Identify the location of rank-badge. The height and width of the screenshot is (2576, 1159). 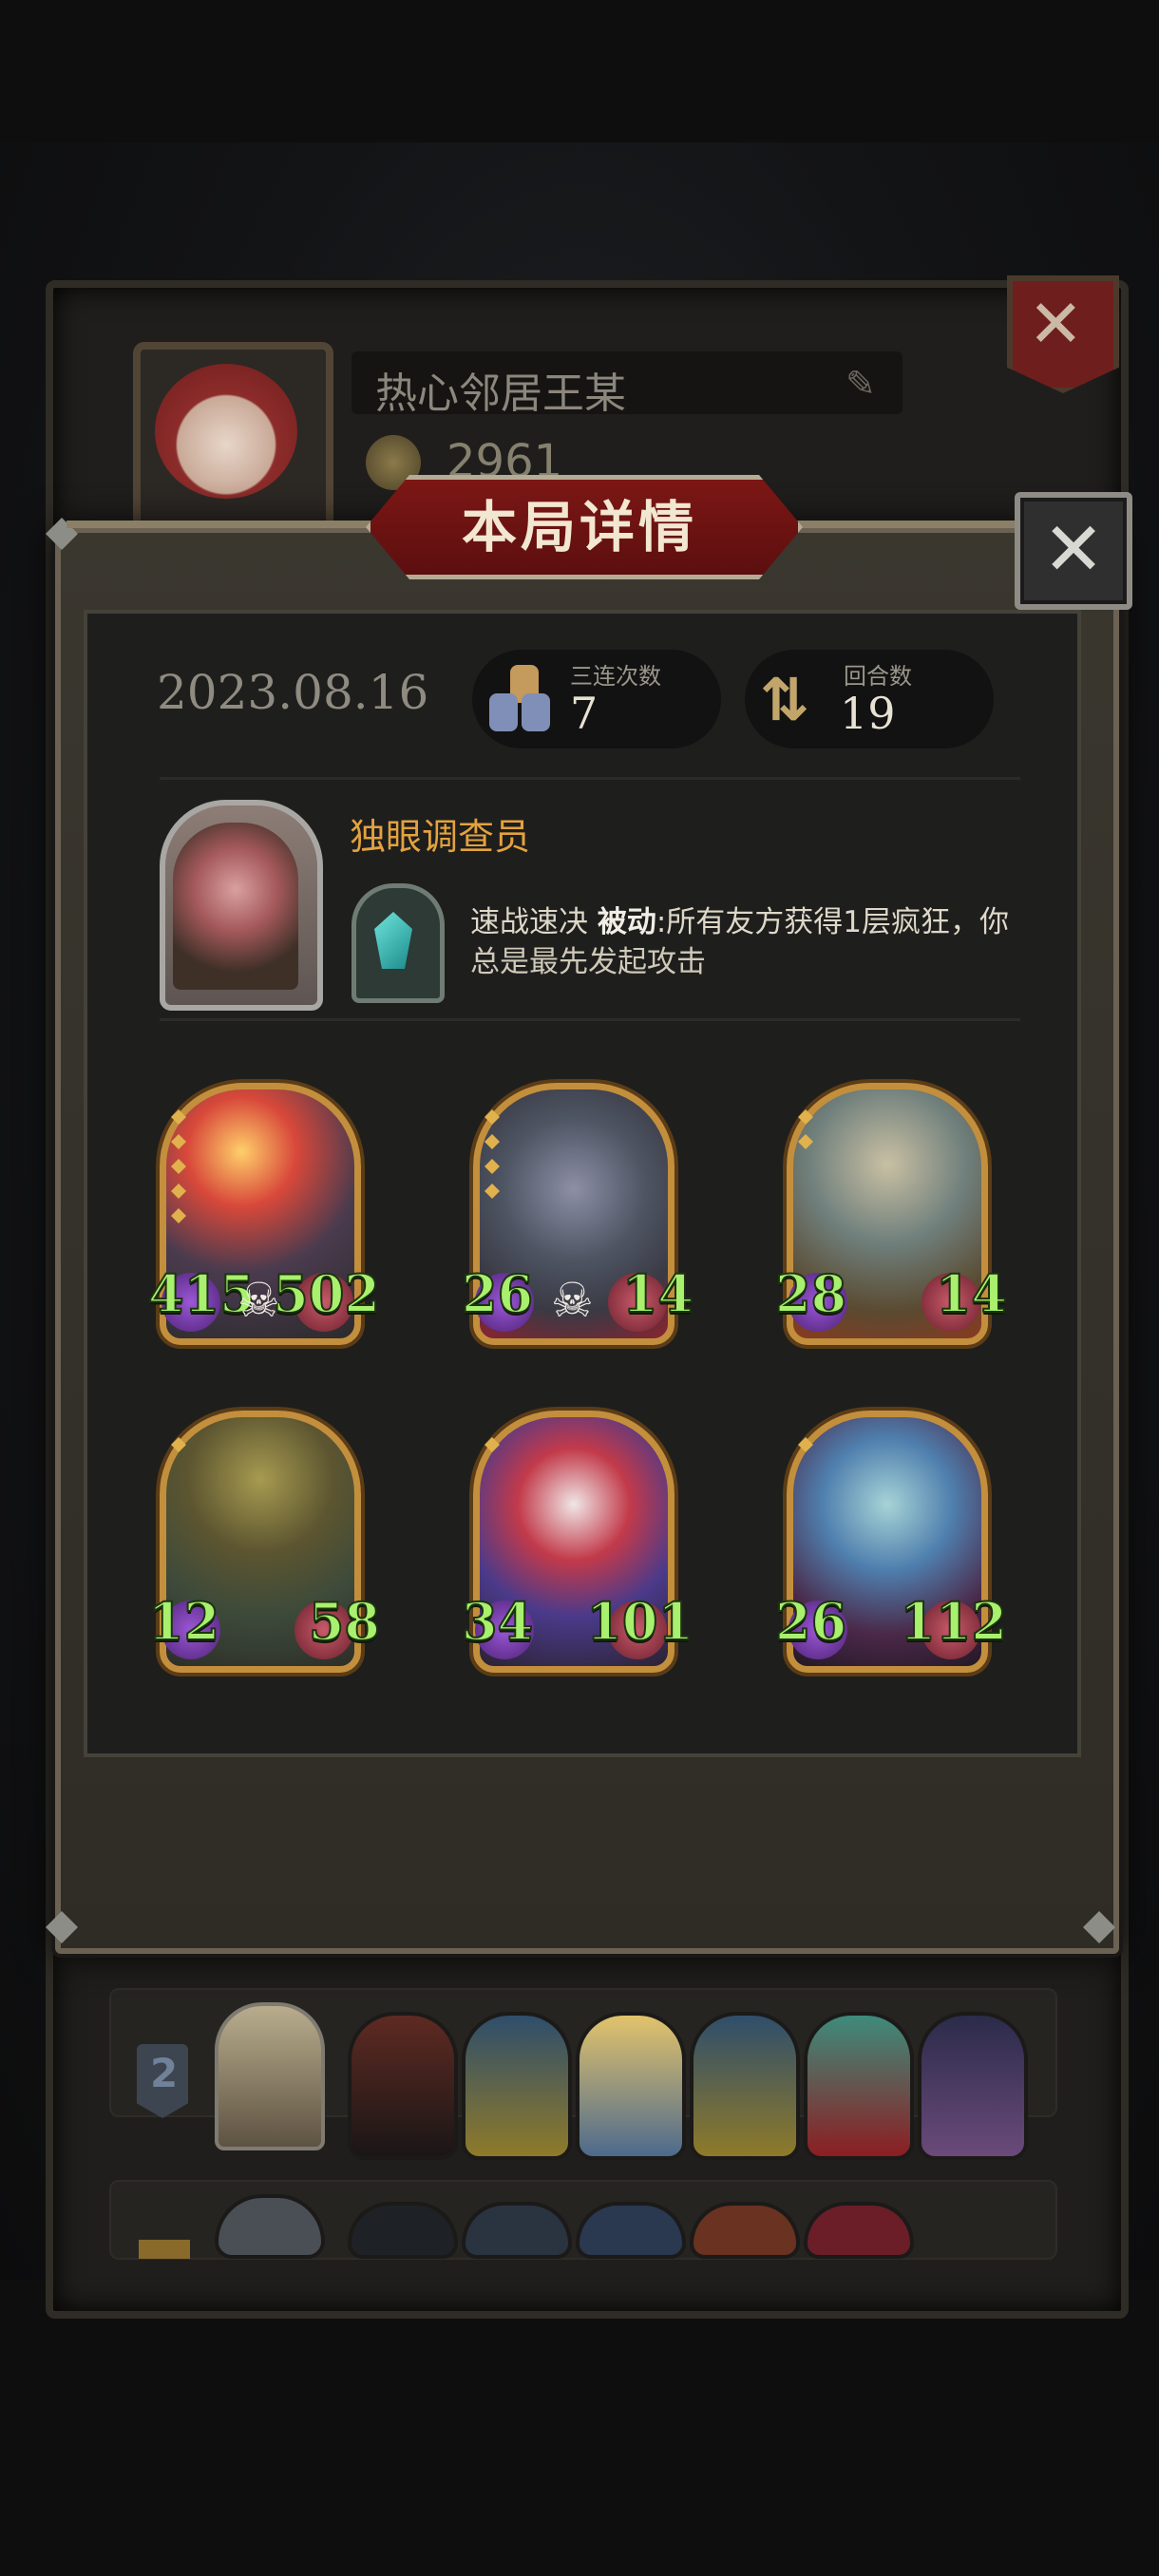
(164, 2249).